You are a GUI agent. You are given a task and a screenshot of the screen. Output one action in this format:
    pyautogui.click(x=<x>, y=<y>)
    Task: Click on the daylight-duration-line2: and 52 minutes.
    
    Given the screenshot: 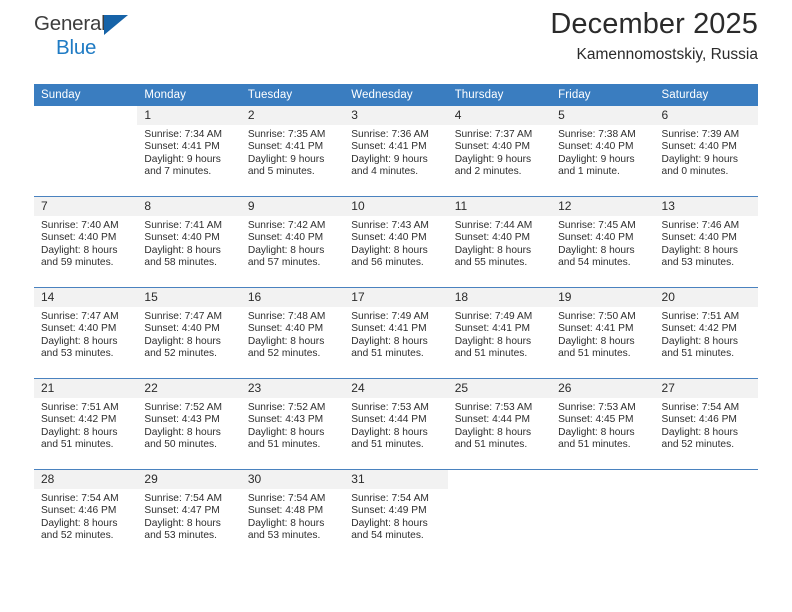 What is the action you would take?
    pyautogui.click(x=284, y=354)
    